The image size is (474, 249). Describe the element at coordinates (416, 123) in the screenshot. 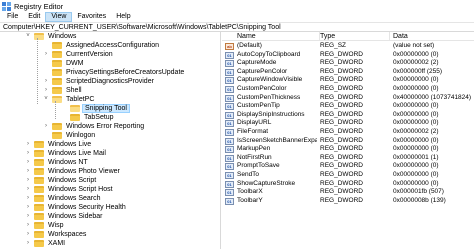

I see `value-data: 0x00000000 (0)` at that location.